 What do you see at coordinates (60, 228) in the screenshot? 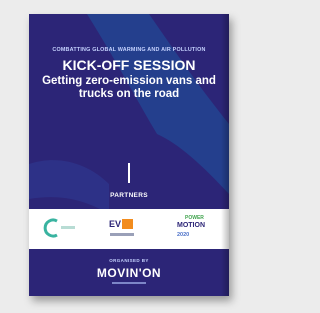
I see `c-partner-logo` at bounding box center [60, 228].